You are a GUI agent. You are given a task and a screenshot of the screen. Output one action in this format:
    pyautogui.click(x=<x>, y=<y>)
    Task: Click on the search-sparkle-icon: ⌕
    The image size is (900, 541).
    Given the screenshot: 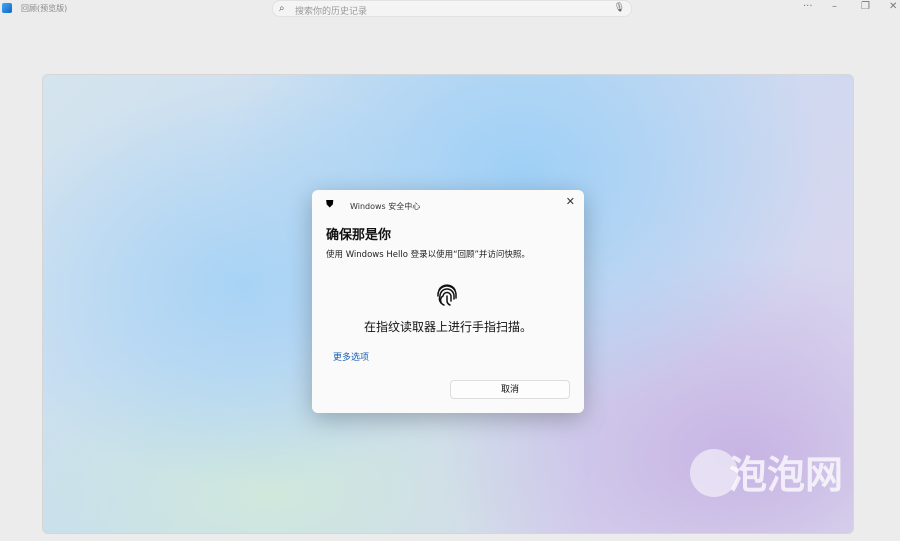 What is the action you would take?
    pyautogui.click(x=282, y=8)
    